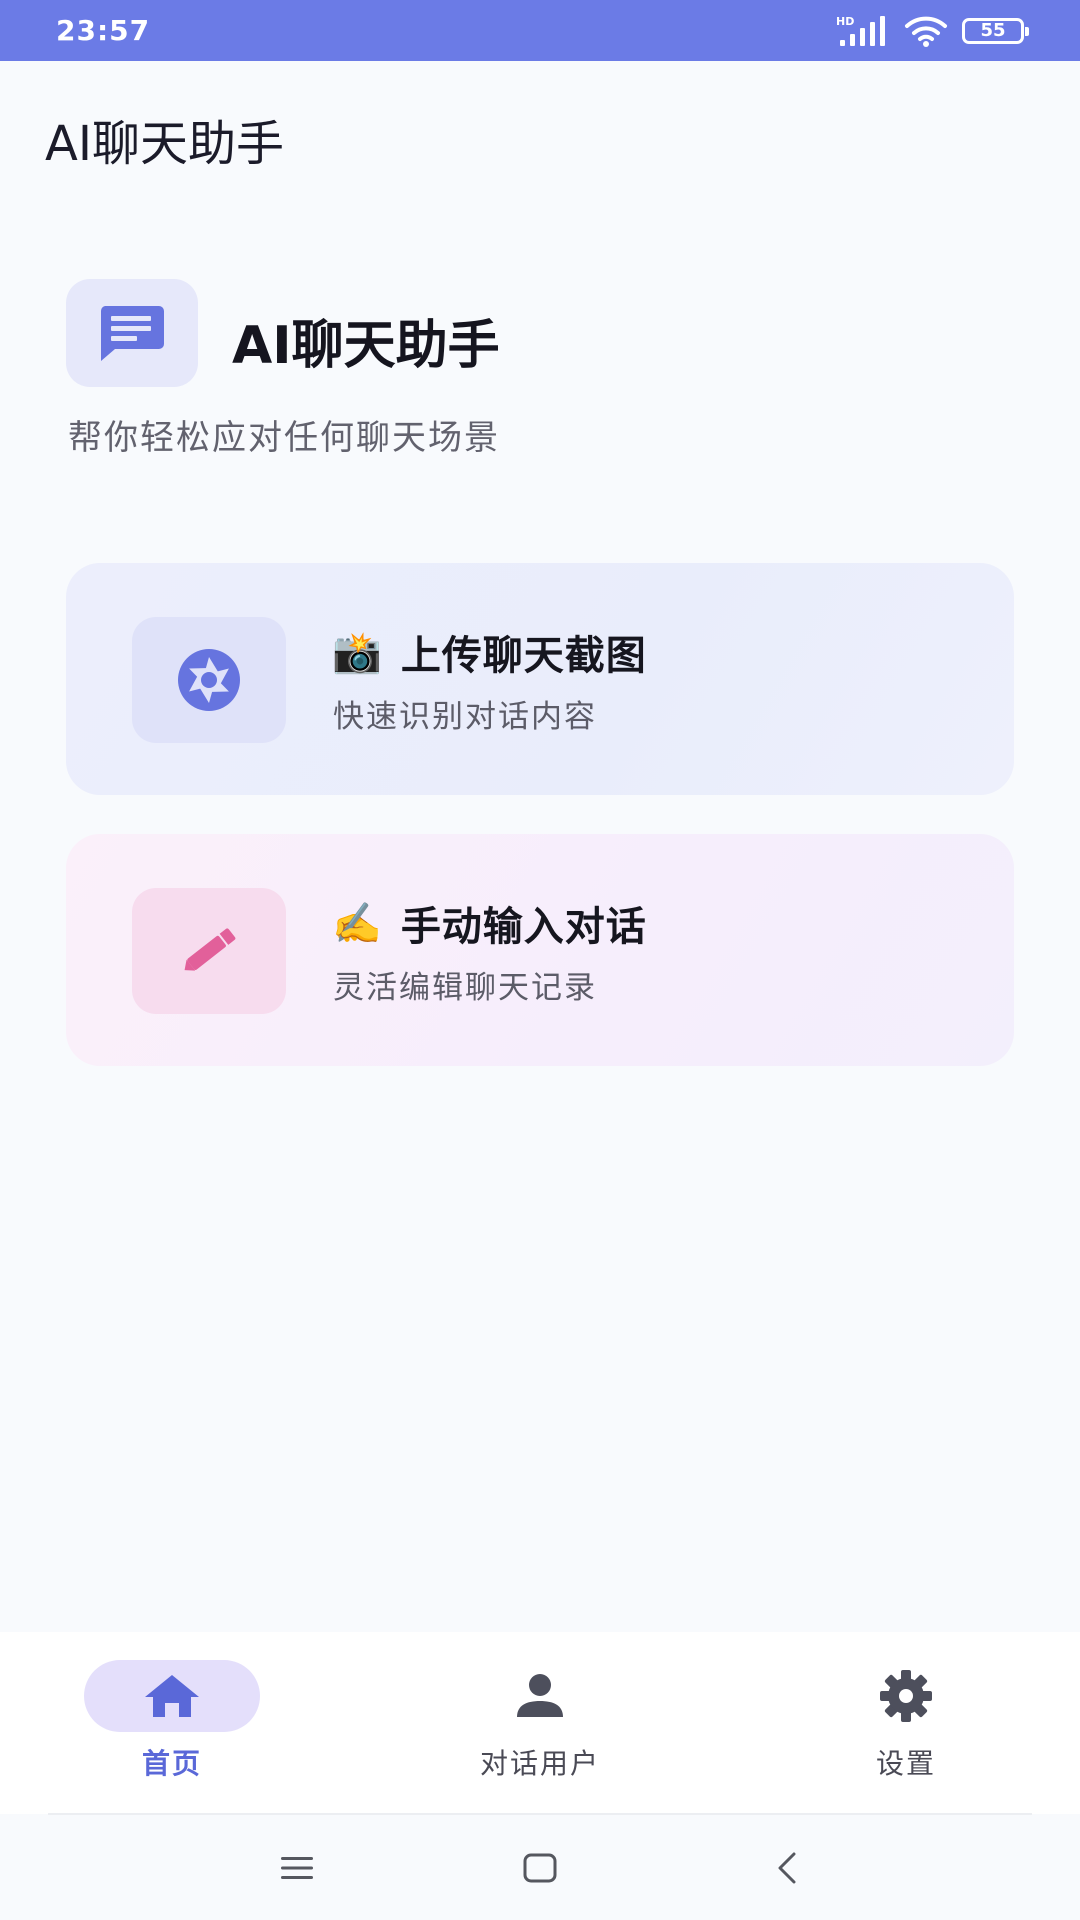 The image size is (1080, 1920). I want to click on system-home-button, so click(540, 1868).